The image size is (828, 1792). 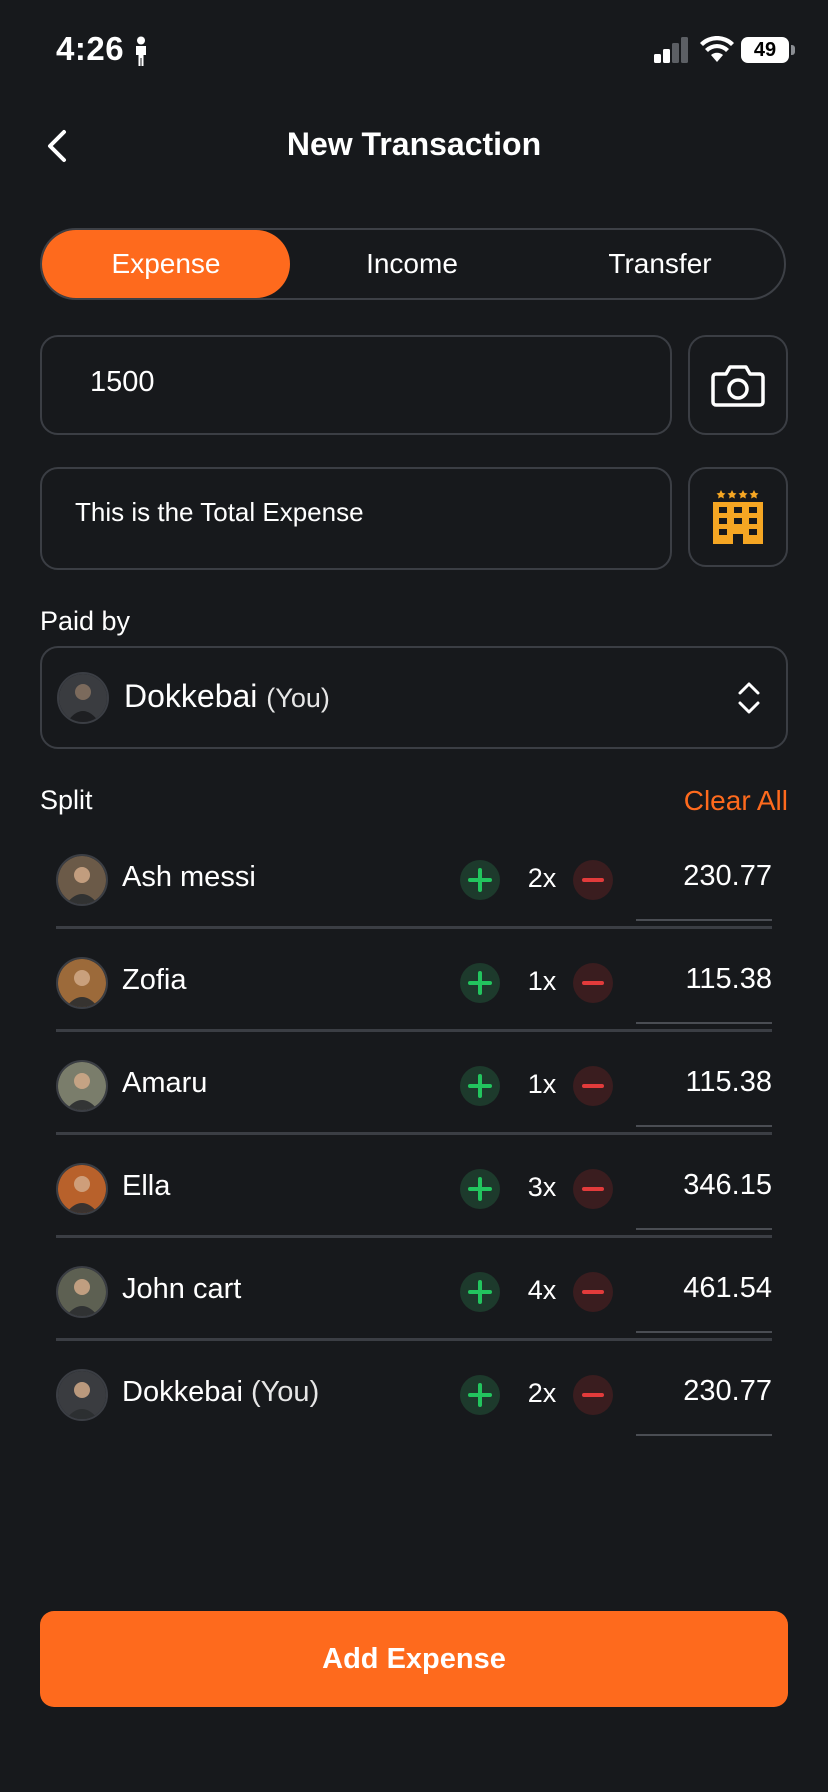 What do you see at coordinates (793, 50) in the screenshot?
I see `battery-tip` at bounding box center [793, 50].